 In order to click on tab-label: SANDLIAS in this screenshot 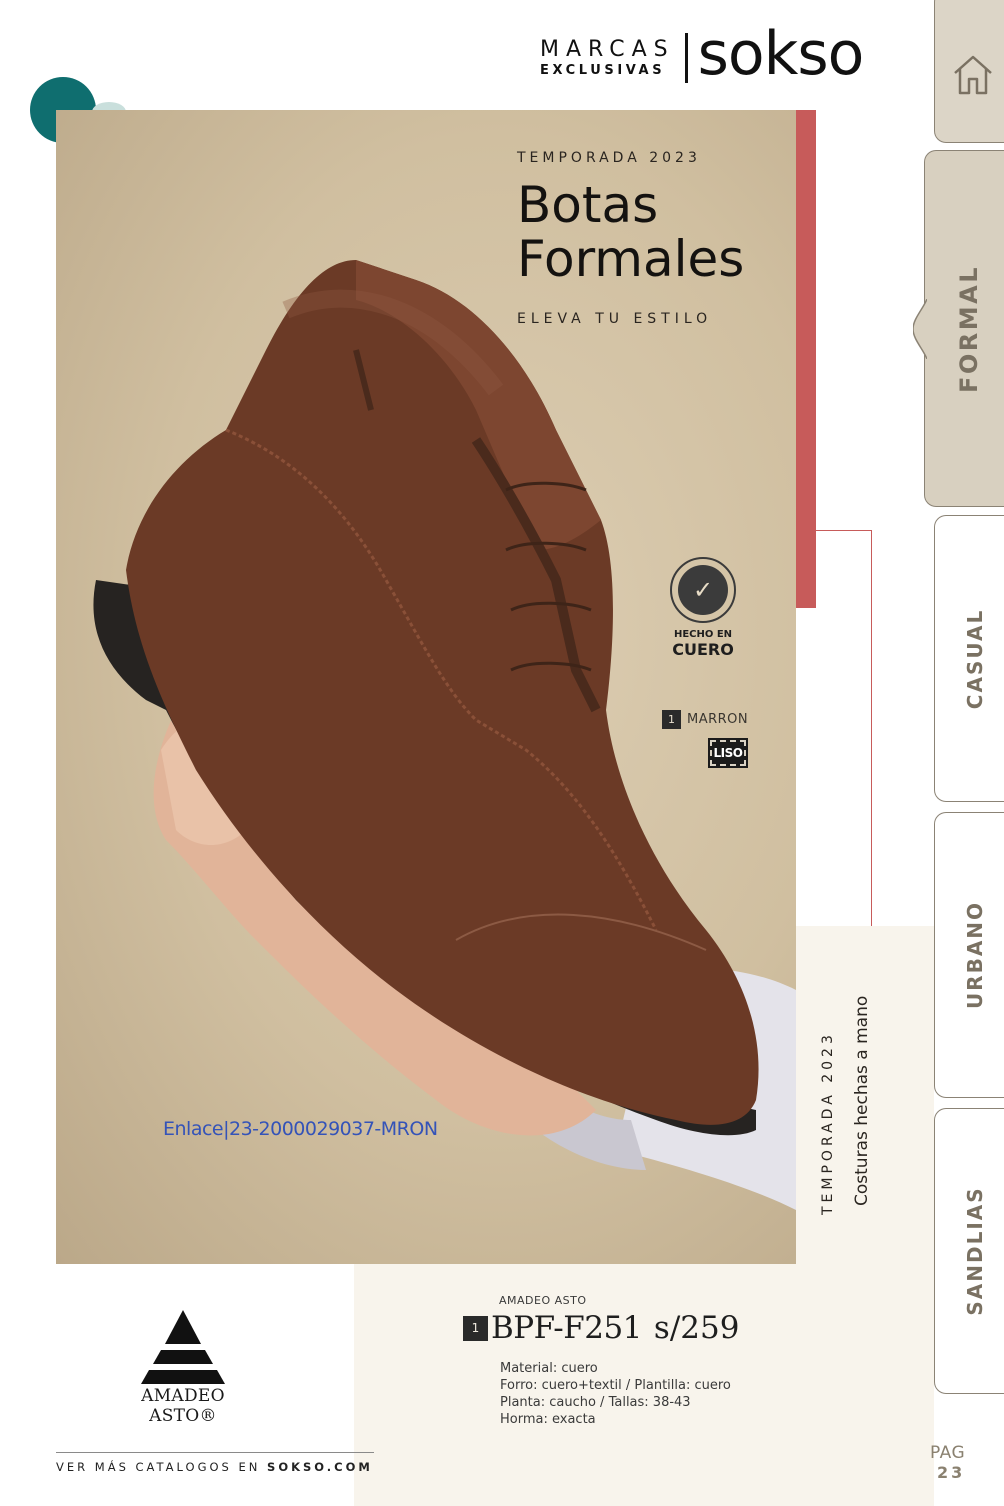, I will do `click(974, 1251)`.